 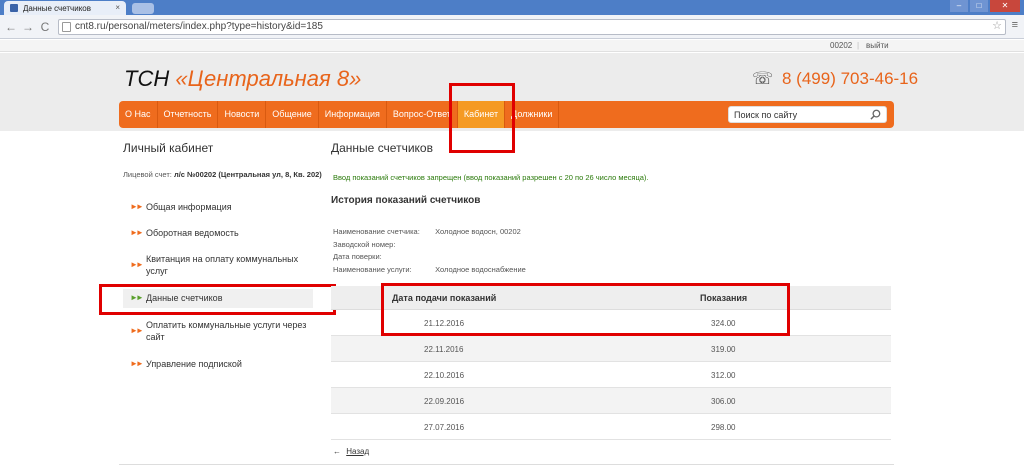 What do you see at coordinates (611, 427) in the screenshot?
I see `table-row: 27.07.2016 298.00` at bounding box center [611, 427].